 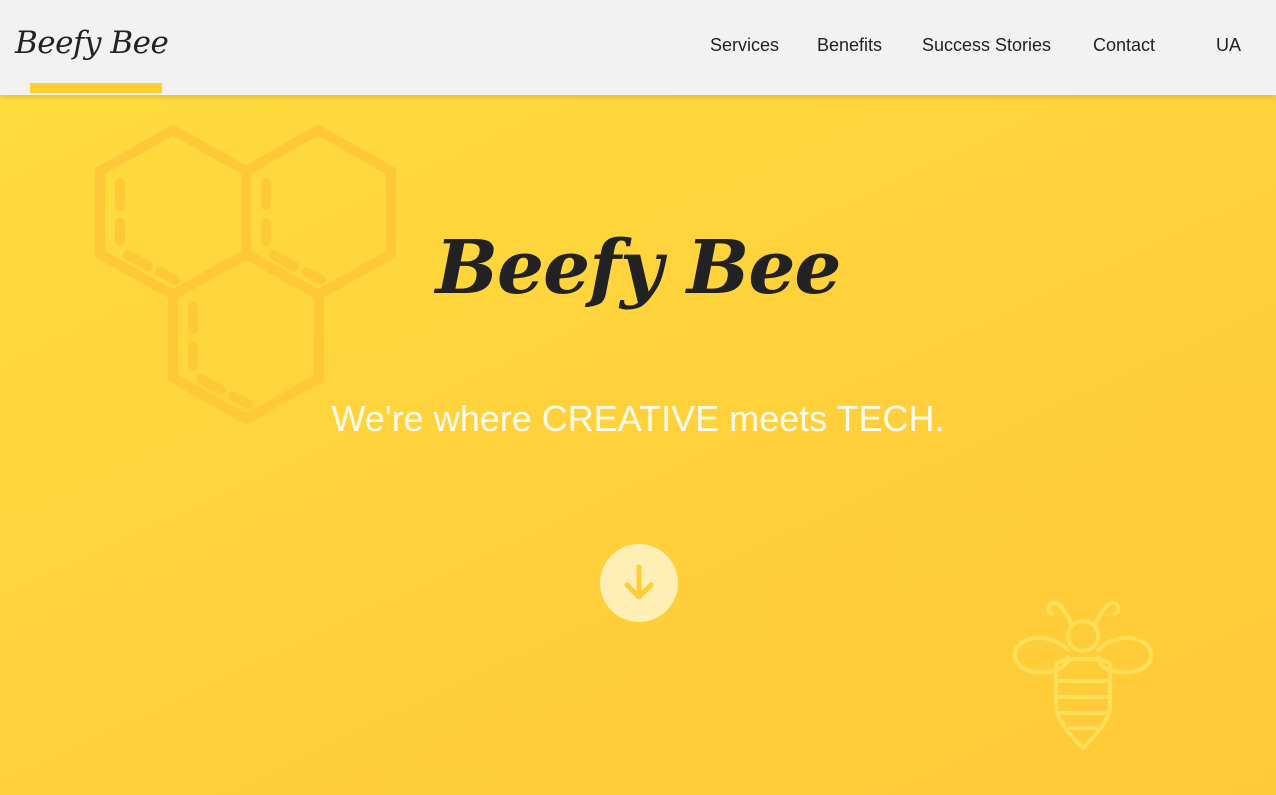 I want to click on language-switch-ua: UA, so click(x=1228, y=45).